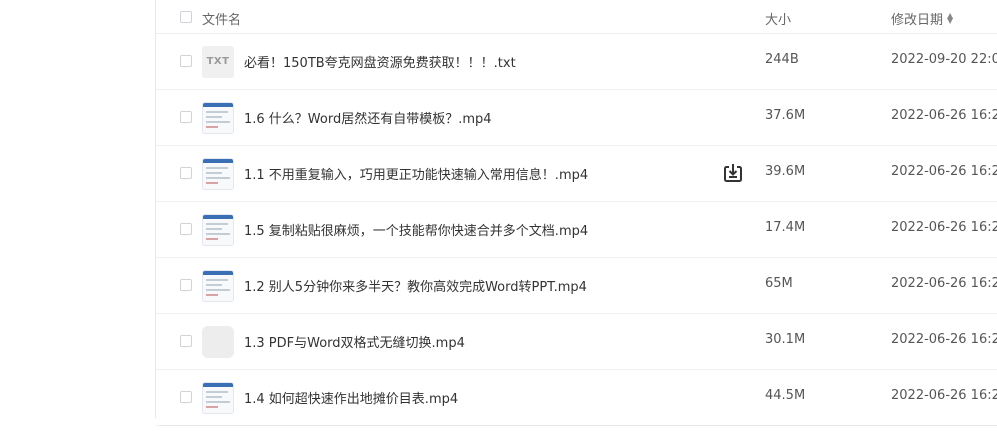 The height and width of the screenshot is (441, 997). What do you see at coordinates (785, 339) in the screenshot?
I see `file-size: 30.1M` at bounding box center [785, 339].